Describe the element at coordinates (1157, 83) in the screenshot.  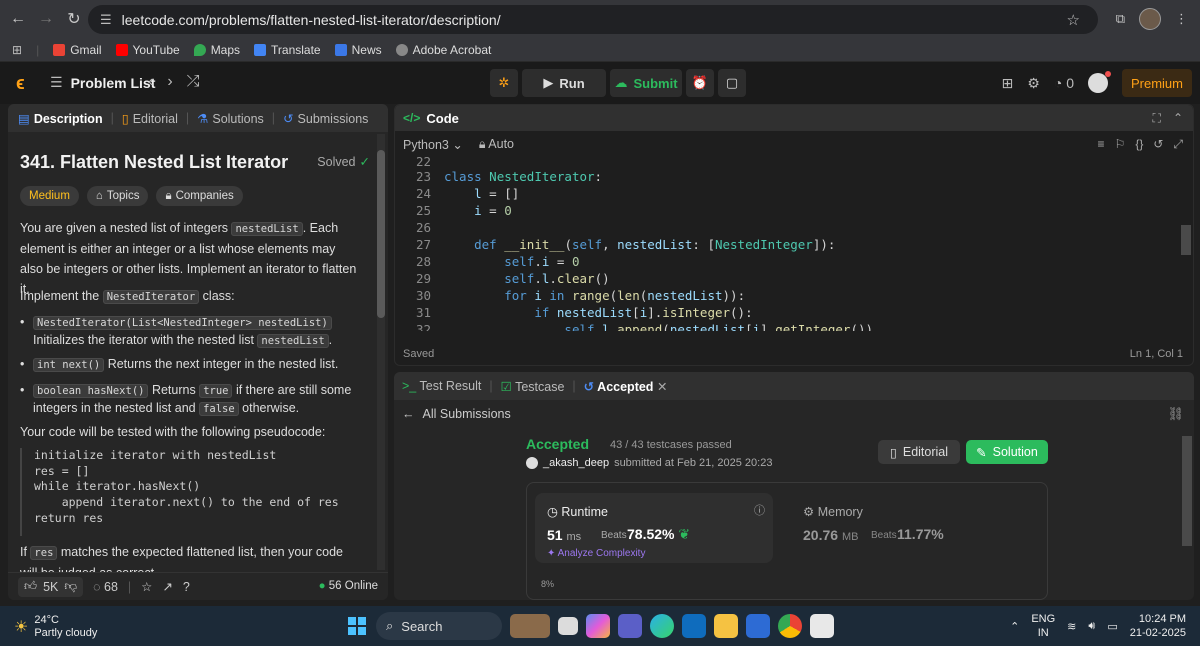
I see `premium-button: Premium` at that location.